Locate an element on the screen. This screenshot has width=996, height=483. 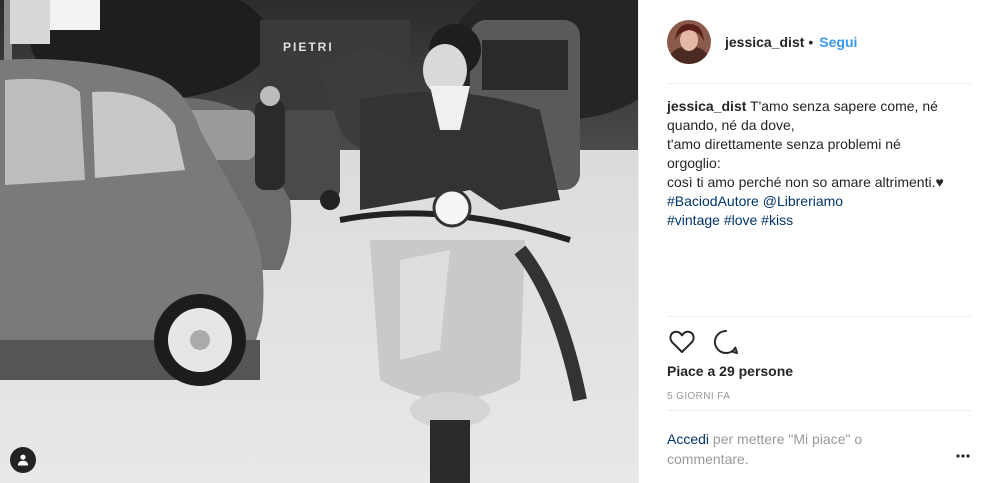
comment-button is located at coordinates (726, 342).